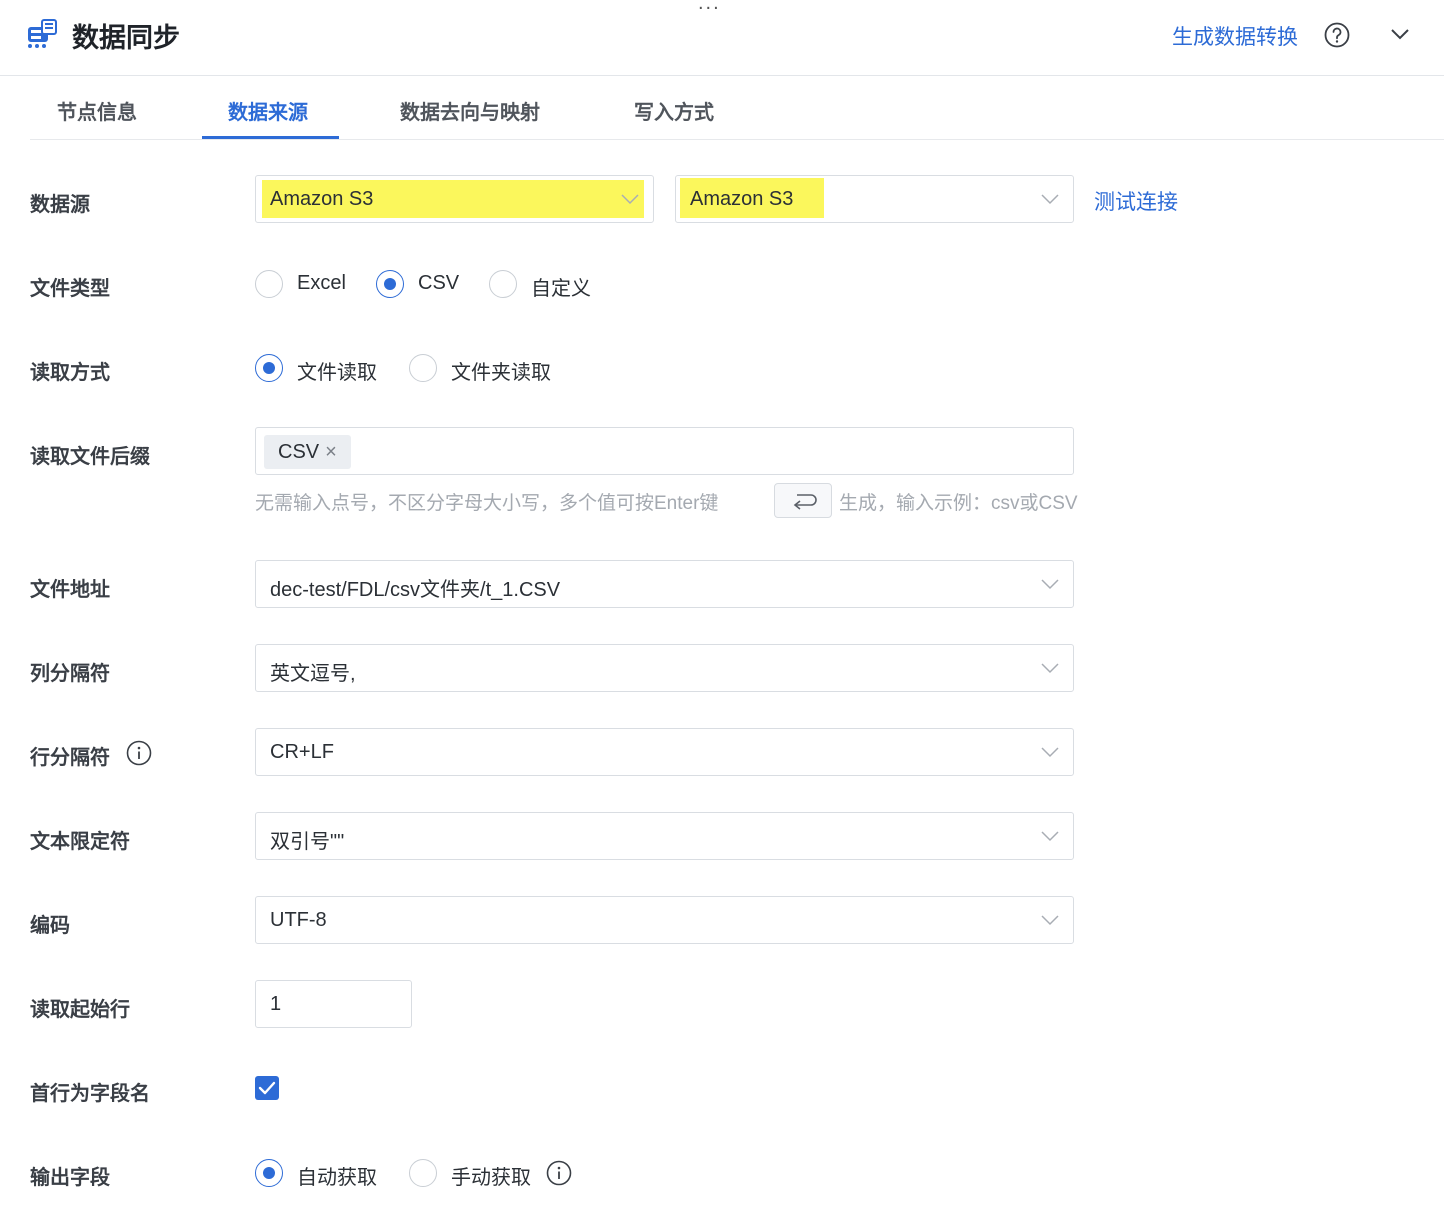 This screenshot has width=1444, height=1207. What do you see at coordinates (269, 368) in the screenshot?
I see `read-mode-file-radio` at bounding box center [269, 368].